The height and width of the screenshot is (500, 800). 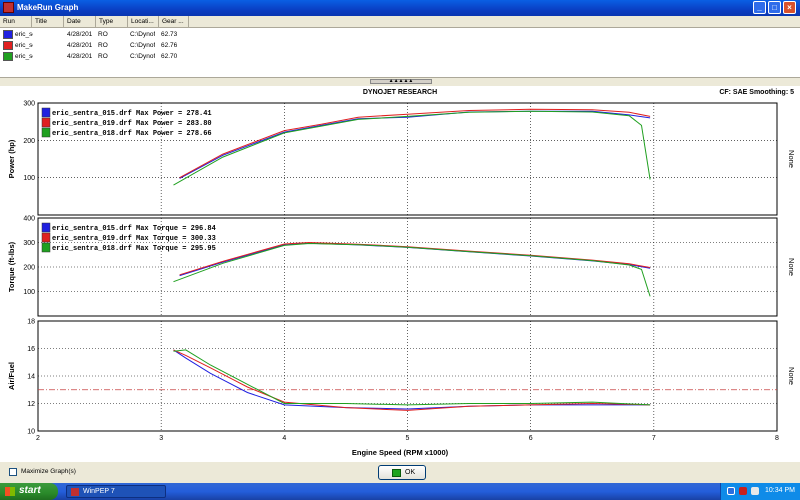 I want to click on start-label: start, so click(x=30, y=490).